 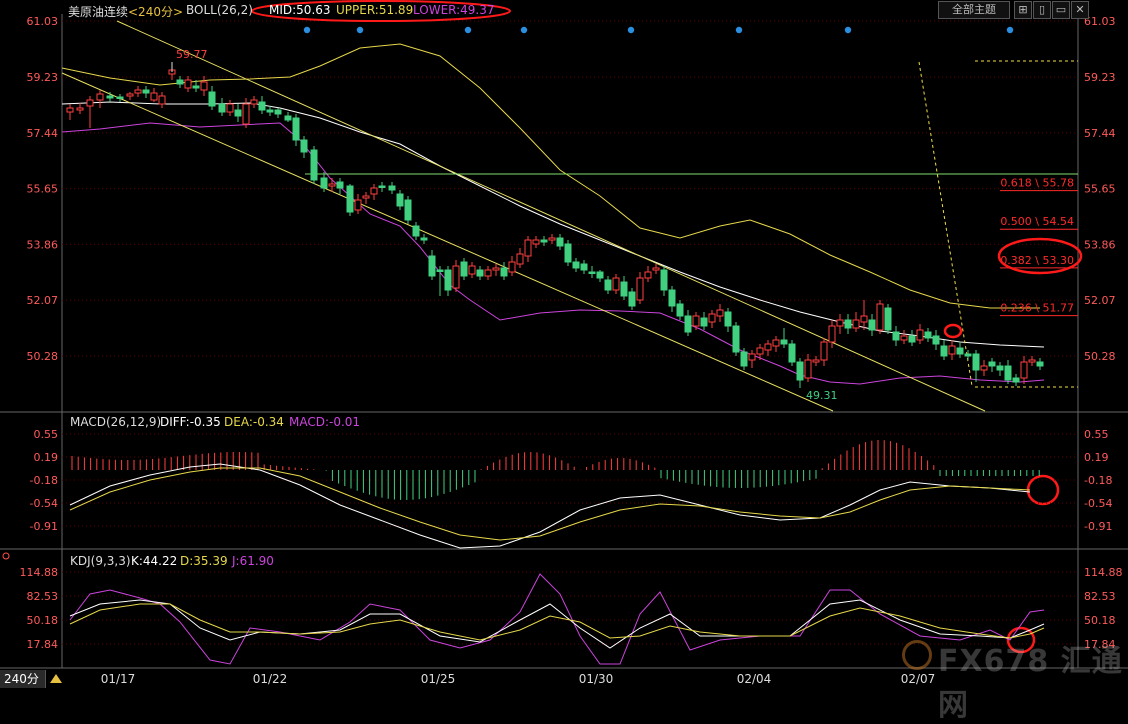 What do you see at coordinates (1061, 10) in the screenshot?
I see `maximize-window-icon: ▭` at bounding box center [1061, 10].